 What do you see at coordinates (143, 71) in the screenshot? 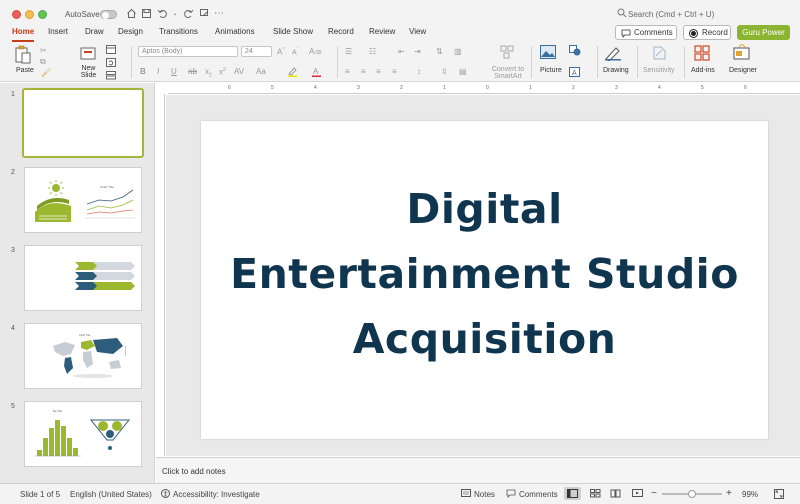
I see `bold-icon: B` at bounding box center [143, 71].